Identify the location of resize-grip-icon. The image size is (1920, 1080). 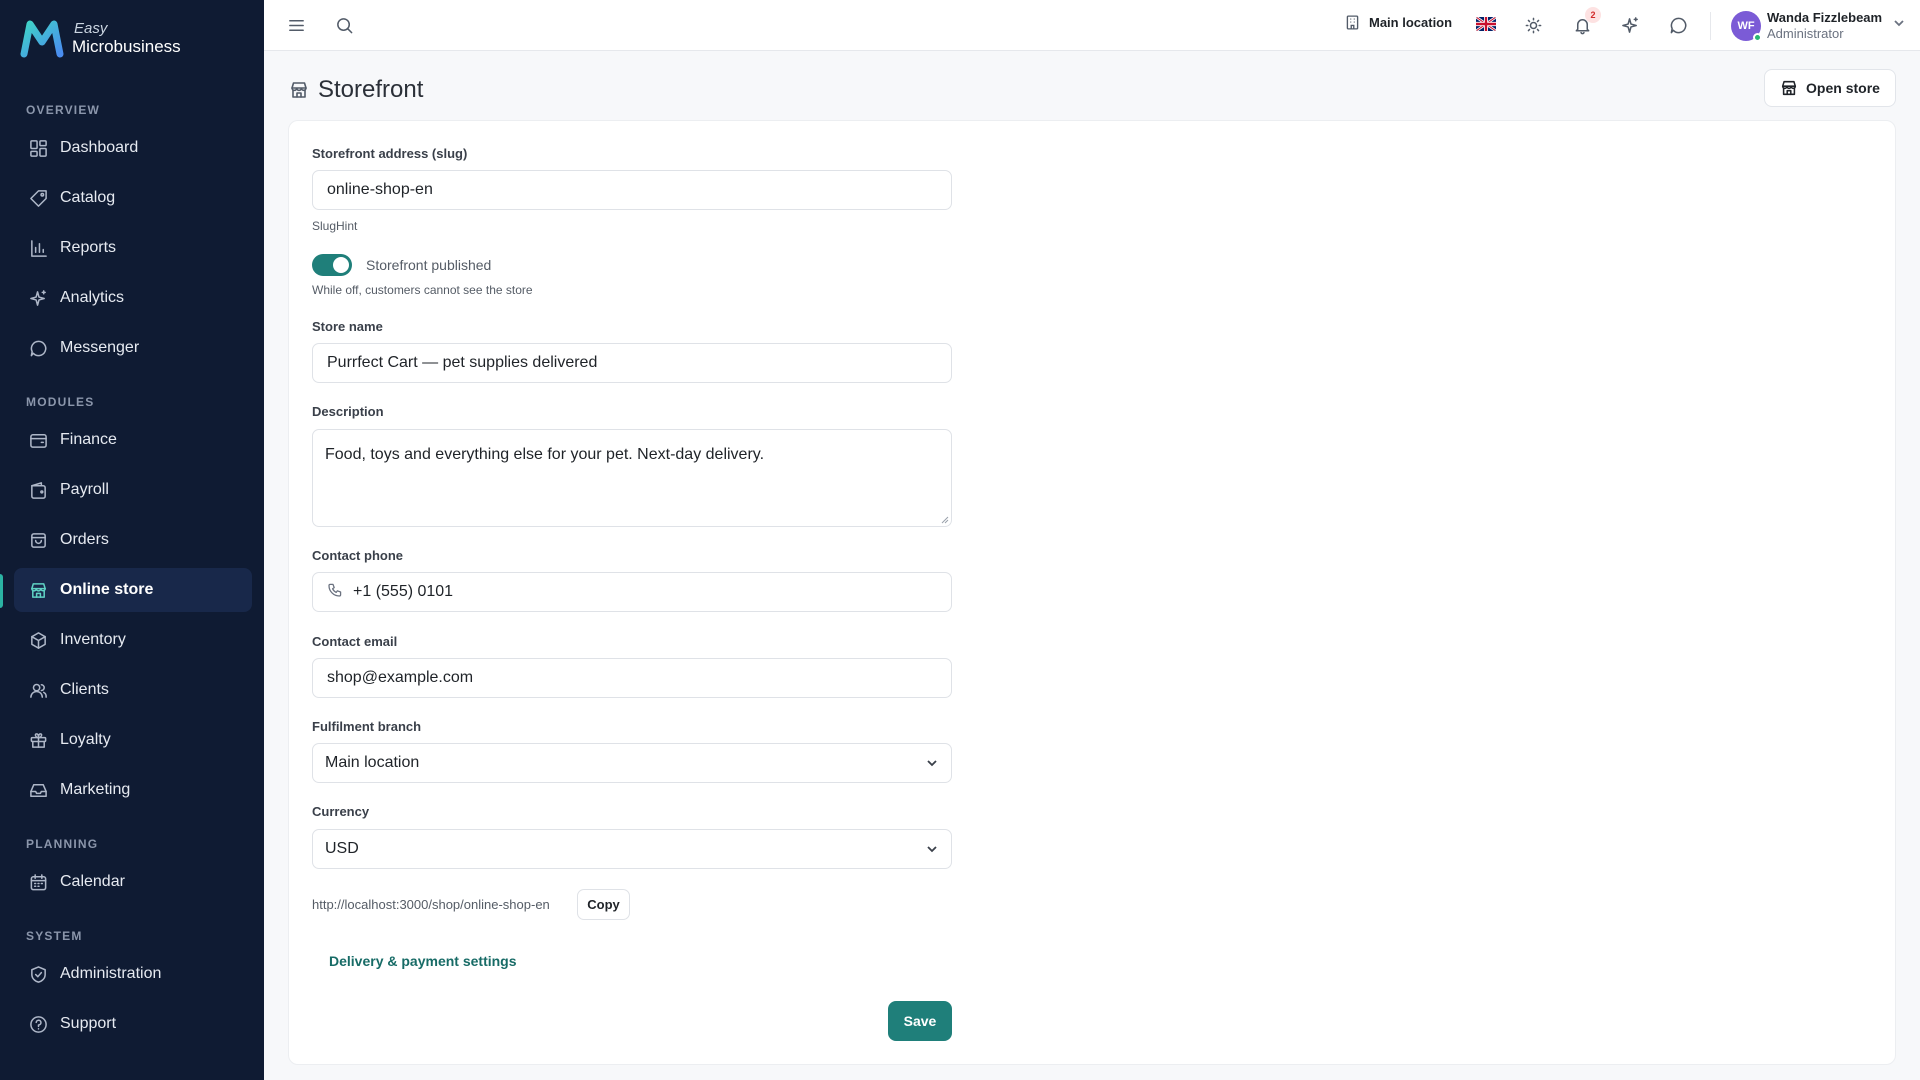
(944, 519).